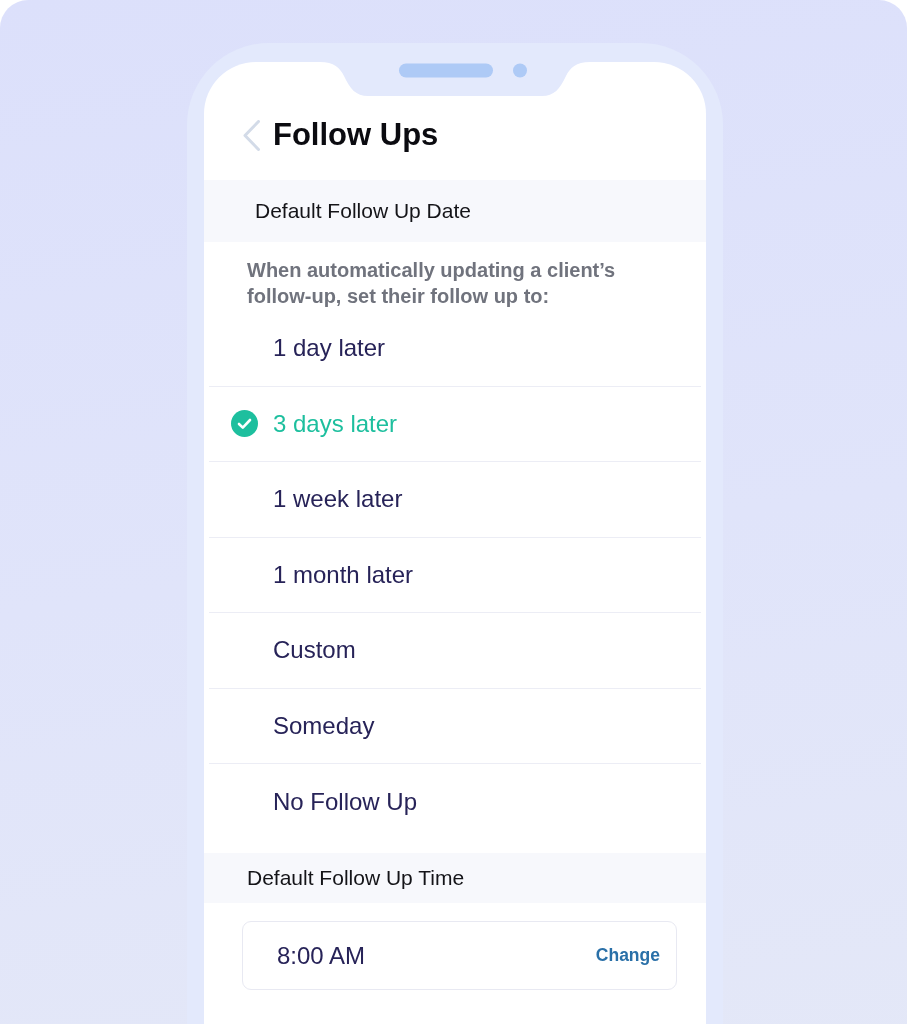  Describe the element at coordinates (455, 211) in the screenshot. I see `section-header: Default Follow Up Date` at that location.